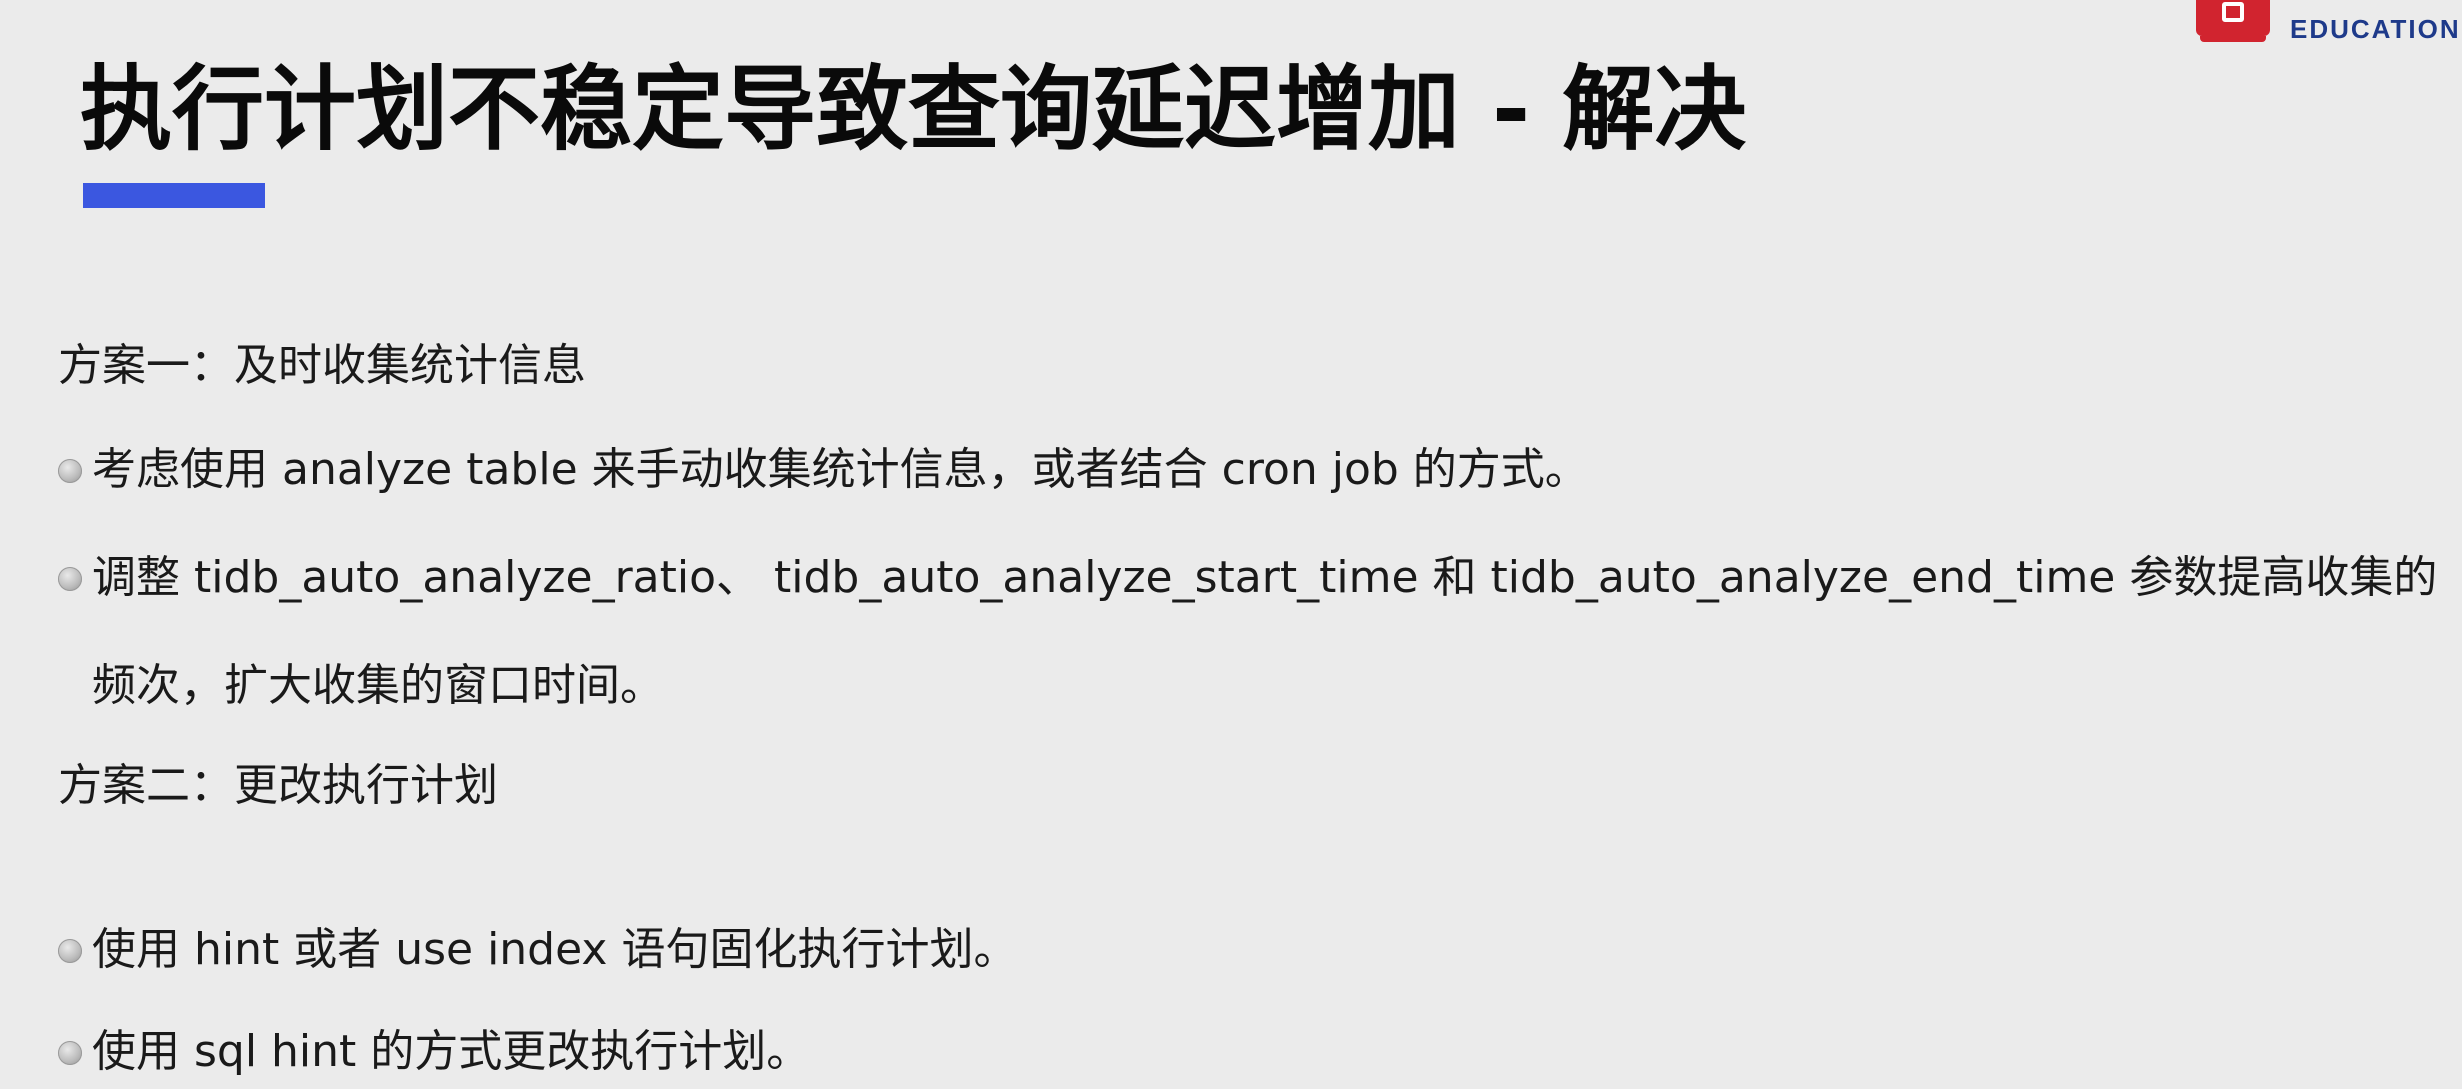  Describe the element at coordinates (2375, 29) in the screenshot. I see `brand-name: EDUCATION` at that location.